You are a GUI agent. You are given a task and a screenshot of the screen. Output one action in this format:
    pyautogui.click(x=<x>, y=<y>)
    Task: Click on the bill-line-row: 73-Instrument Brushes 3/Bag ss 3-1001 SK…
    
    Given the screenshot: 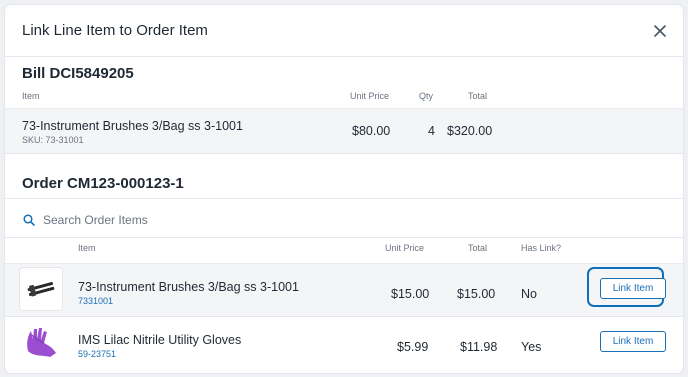 What is the action you would take?
    pyautogui.click(x=344, y=131)
    